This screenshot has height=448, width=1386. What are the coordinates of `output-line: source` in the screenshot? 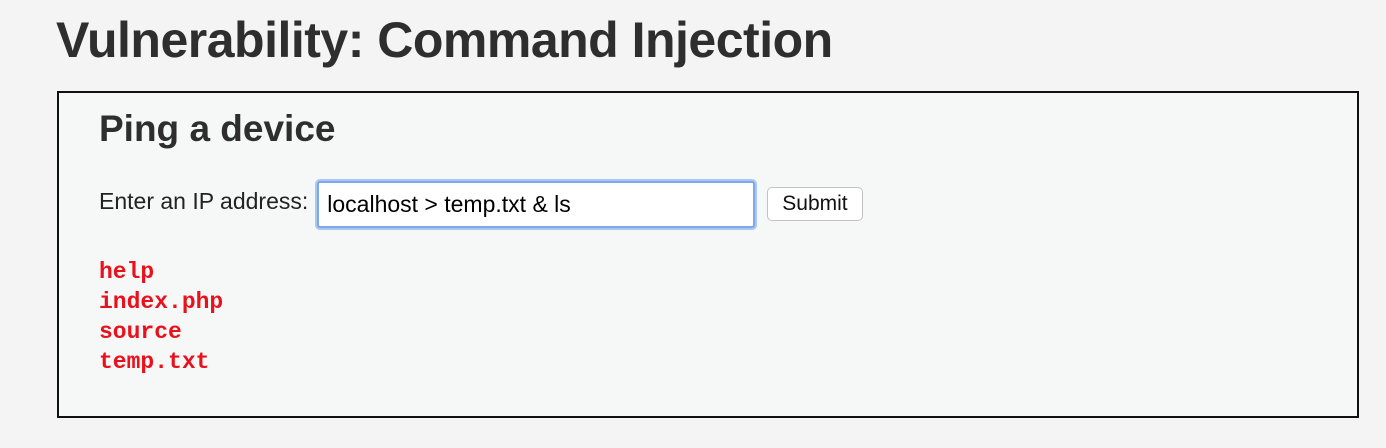 It's located at (140, 332).